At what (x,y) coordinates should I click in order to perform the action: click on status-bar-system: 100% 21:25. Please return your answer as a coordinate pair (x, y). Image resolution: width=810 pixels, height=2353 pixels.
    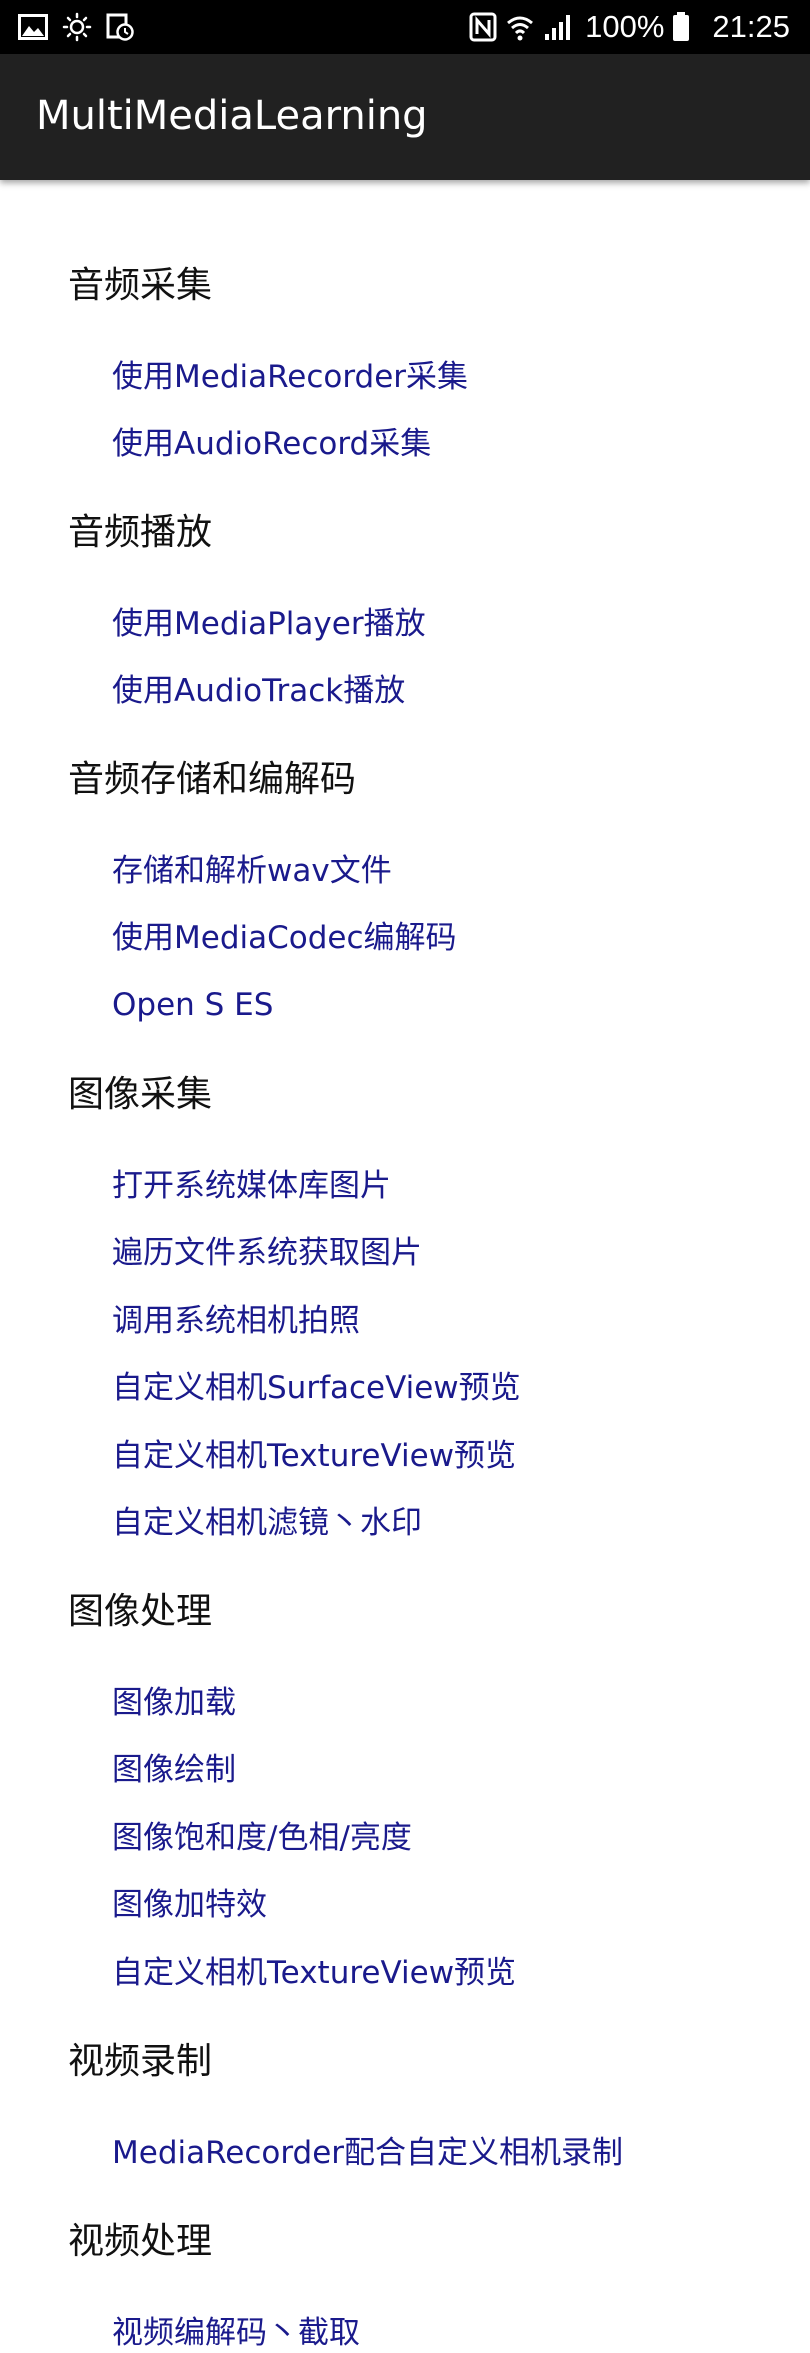
    Looking at the image, I should click on (629, 27).